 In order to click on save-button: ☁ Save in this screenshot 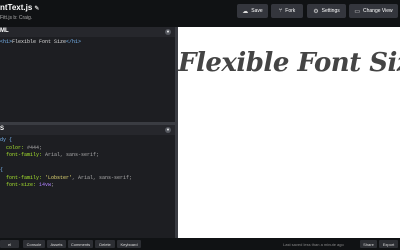, I will do `click(252, 11)`.